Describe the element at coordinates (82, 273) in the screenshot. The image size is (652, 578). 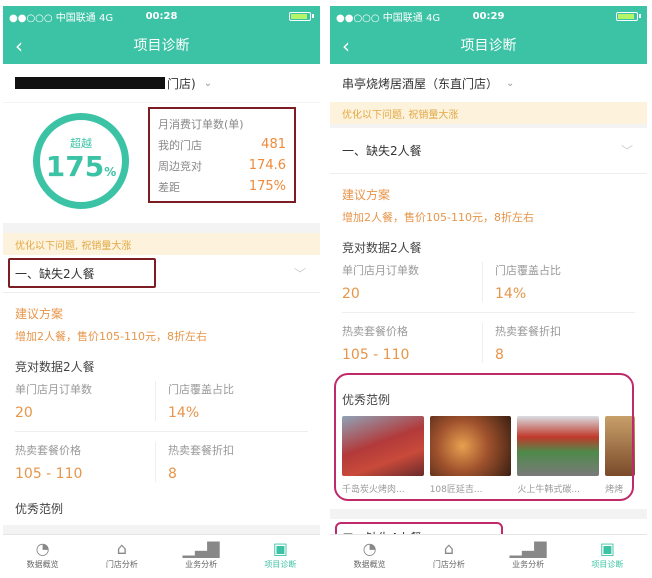
I see `highlight-box` at that location.